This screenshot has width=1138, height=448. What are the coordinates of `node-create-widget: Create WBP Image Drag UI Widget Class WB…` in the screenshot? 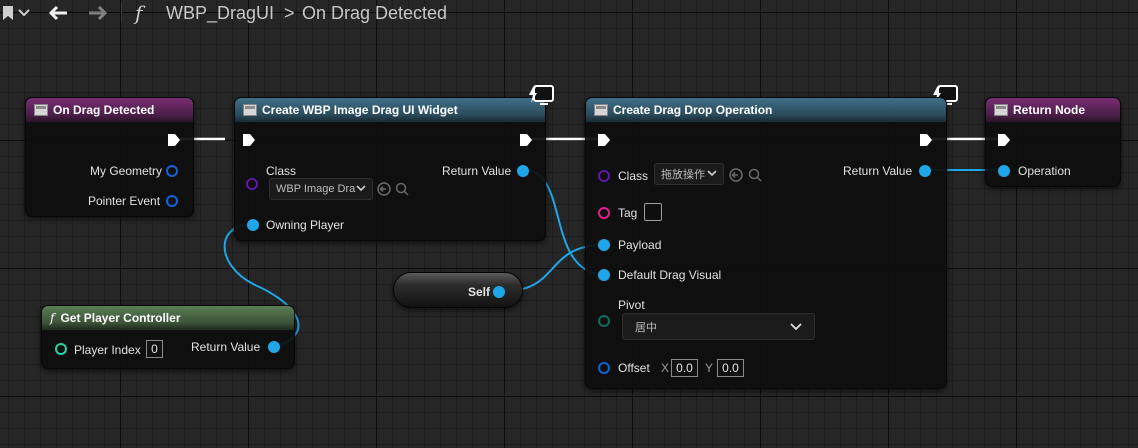 It's located at (390, 169).